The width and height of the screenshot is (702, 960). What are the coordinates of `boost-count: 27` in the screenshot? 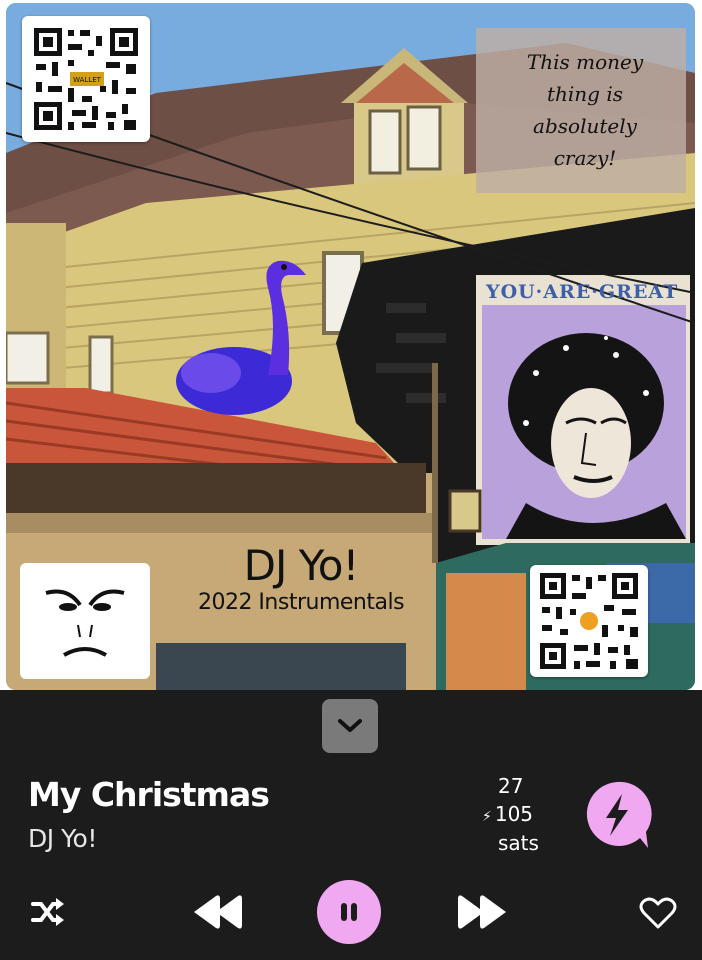 It's located at (511, 786).